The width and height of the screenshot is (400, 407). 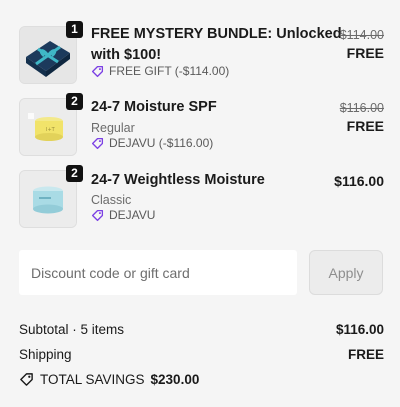 I want to click on discount-label: DEJAVU (-$116.00), so click(x=152, y=143).